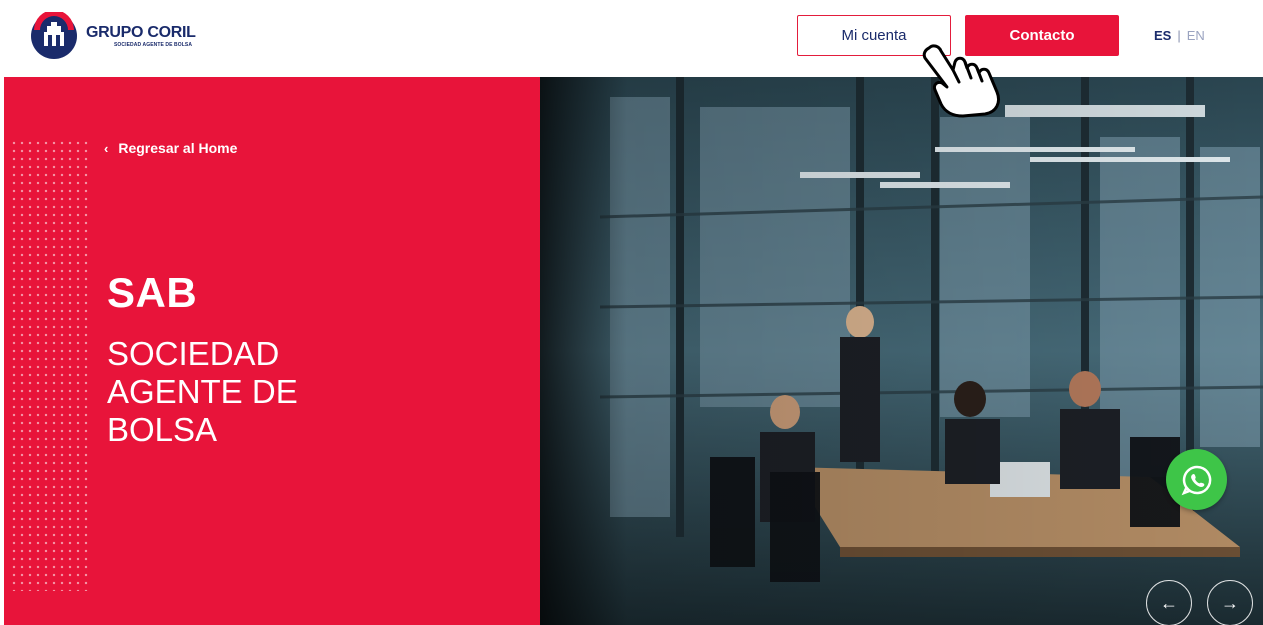  What do you see at coordinates (1042, 35) in the screenshot?
I see `contact-button: Contacto` at bounding box center [1042, 35].